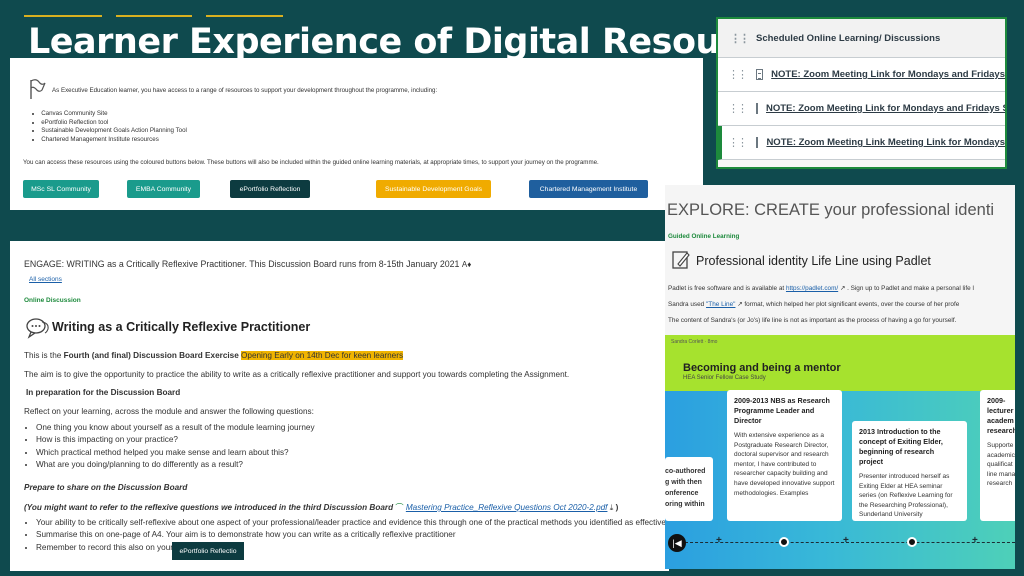  Describe the element at coordinates (588, 189) in the screenshot. I see `cmi-button: Chartered Management Institute` at that location.